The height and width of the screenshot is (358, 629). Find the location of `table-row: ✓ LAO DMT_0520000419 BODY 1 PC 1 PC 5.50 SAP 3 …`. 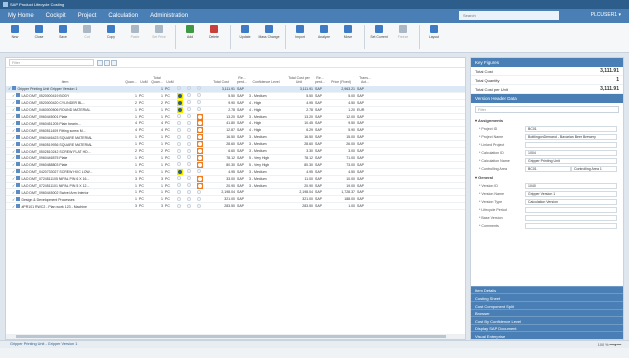

table-row: ✓ LAO DMT_0520000419 BODY 1 PC 1 PC 5.50 SAP 3 … is located at coordinates (235, 96).